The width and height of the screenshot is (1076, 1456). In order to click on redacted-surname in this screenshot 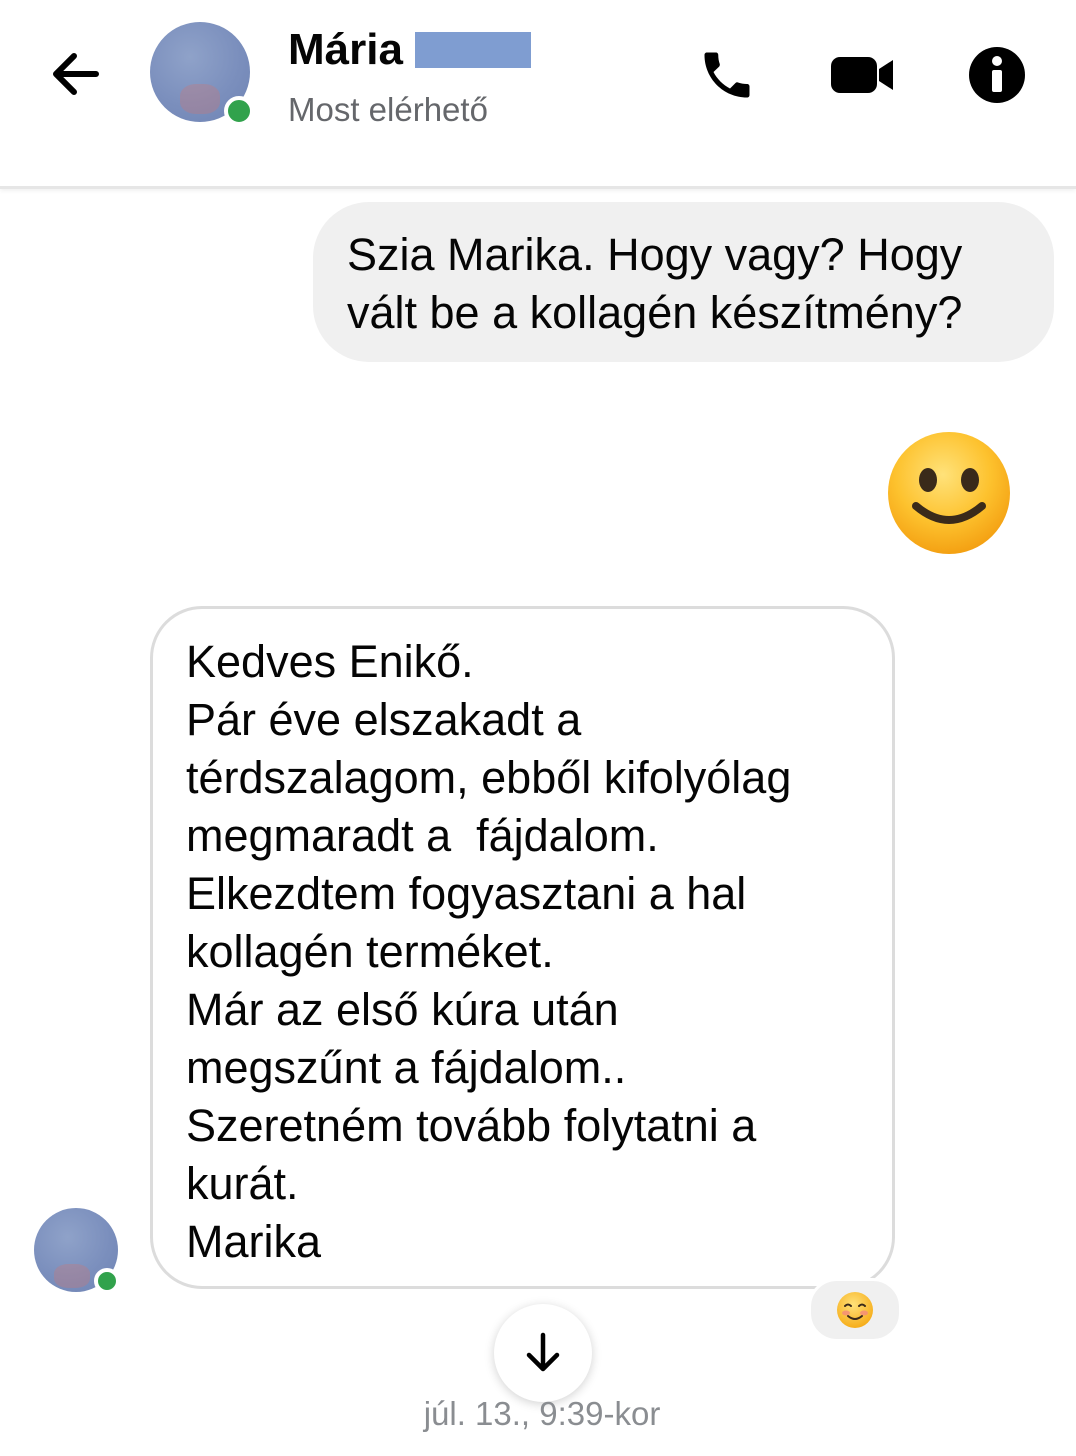, I will do `click(472, 50)`.